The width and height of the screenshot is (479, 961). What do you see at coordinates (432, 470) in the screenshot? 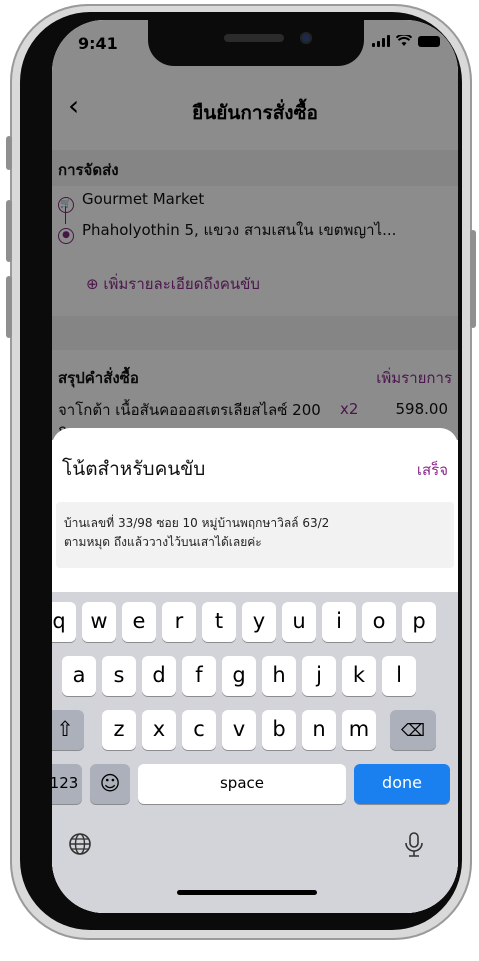
I see `done-button: เสร็จ` at bounding box center [432, 470].